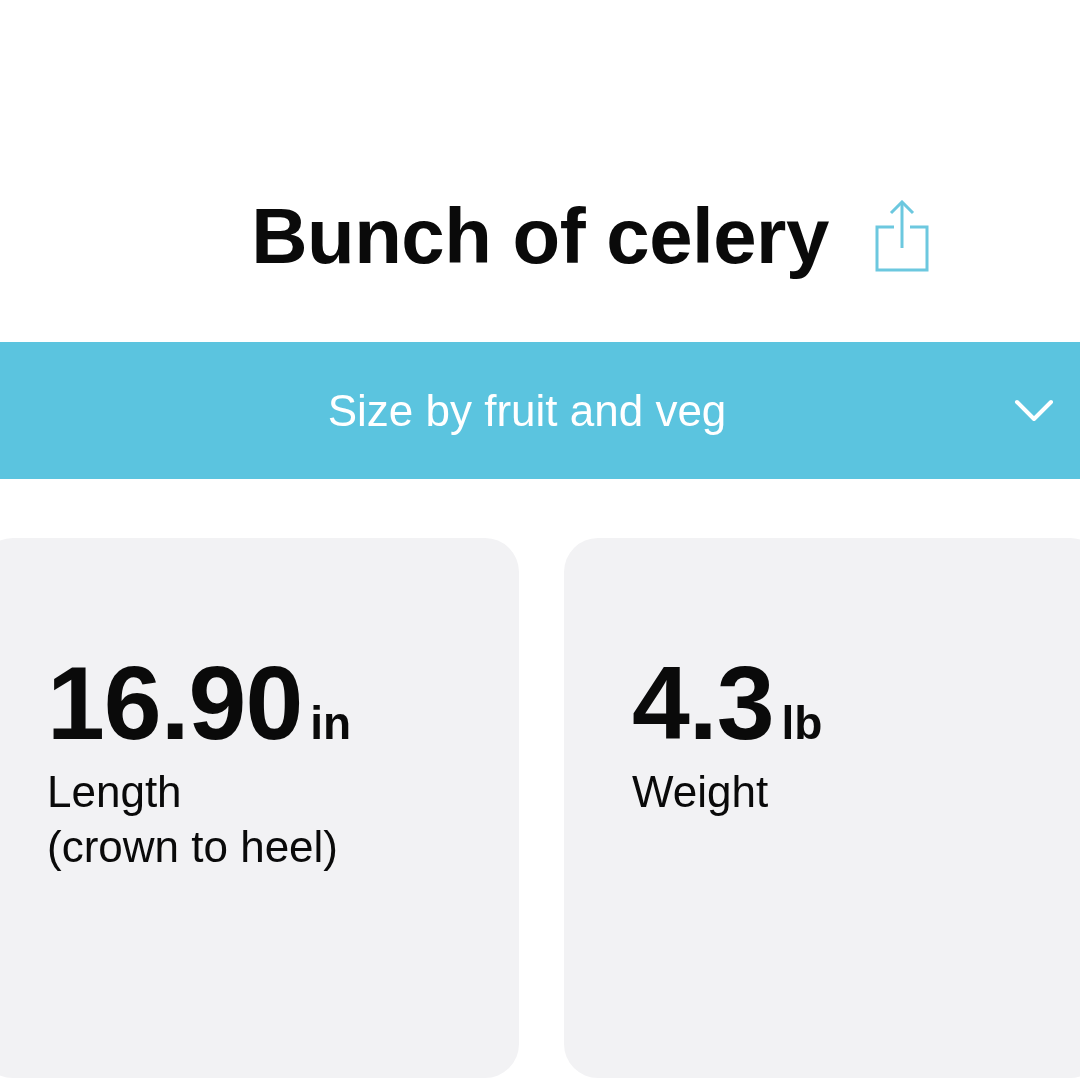  Describe the element at coordinates (802, 723) in the screenshot. I see `measurement-unit: lb` at that location.